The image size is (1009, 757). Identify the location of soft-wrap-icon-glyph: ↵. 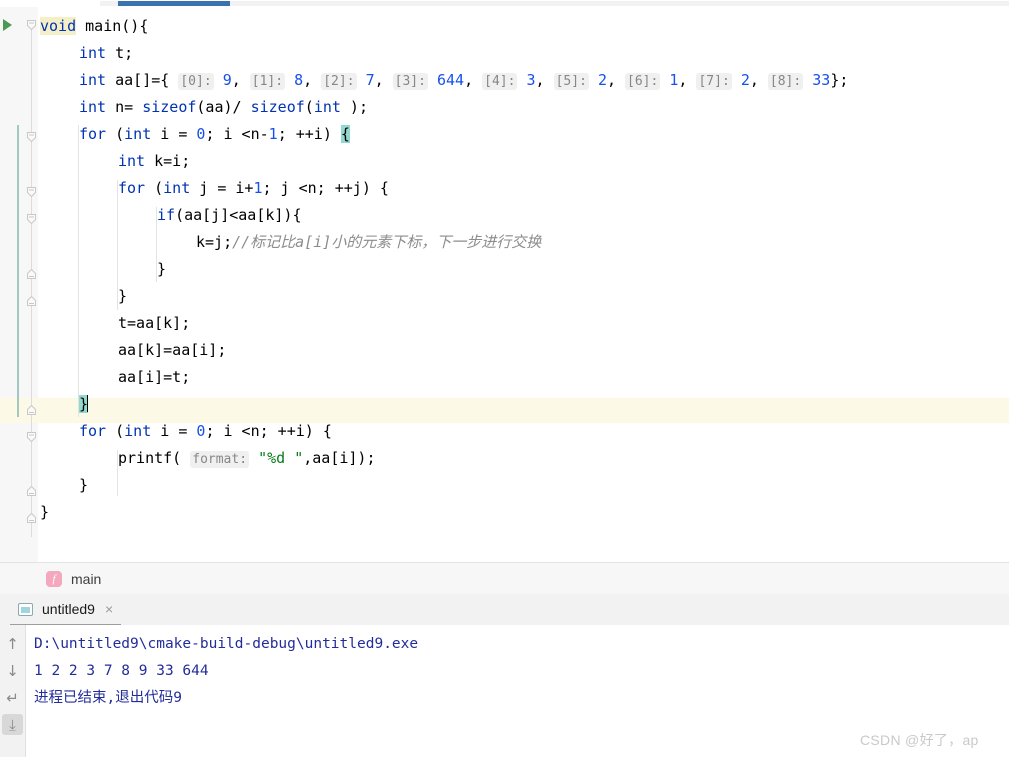
(12, 697).